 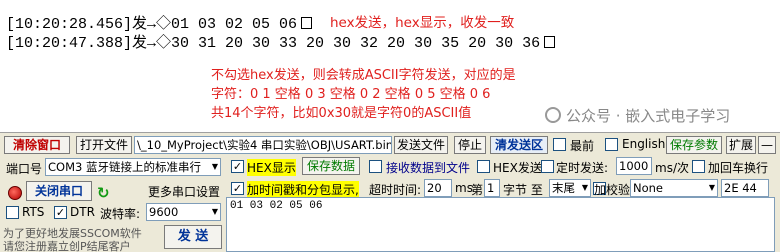 I want to click on expand-button: 扩展, so click(x=741, y=145).